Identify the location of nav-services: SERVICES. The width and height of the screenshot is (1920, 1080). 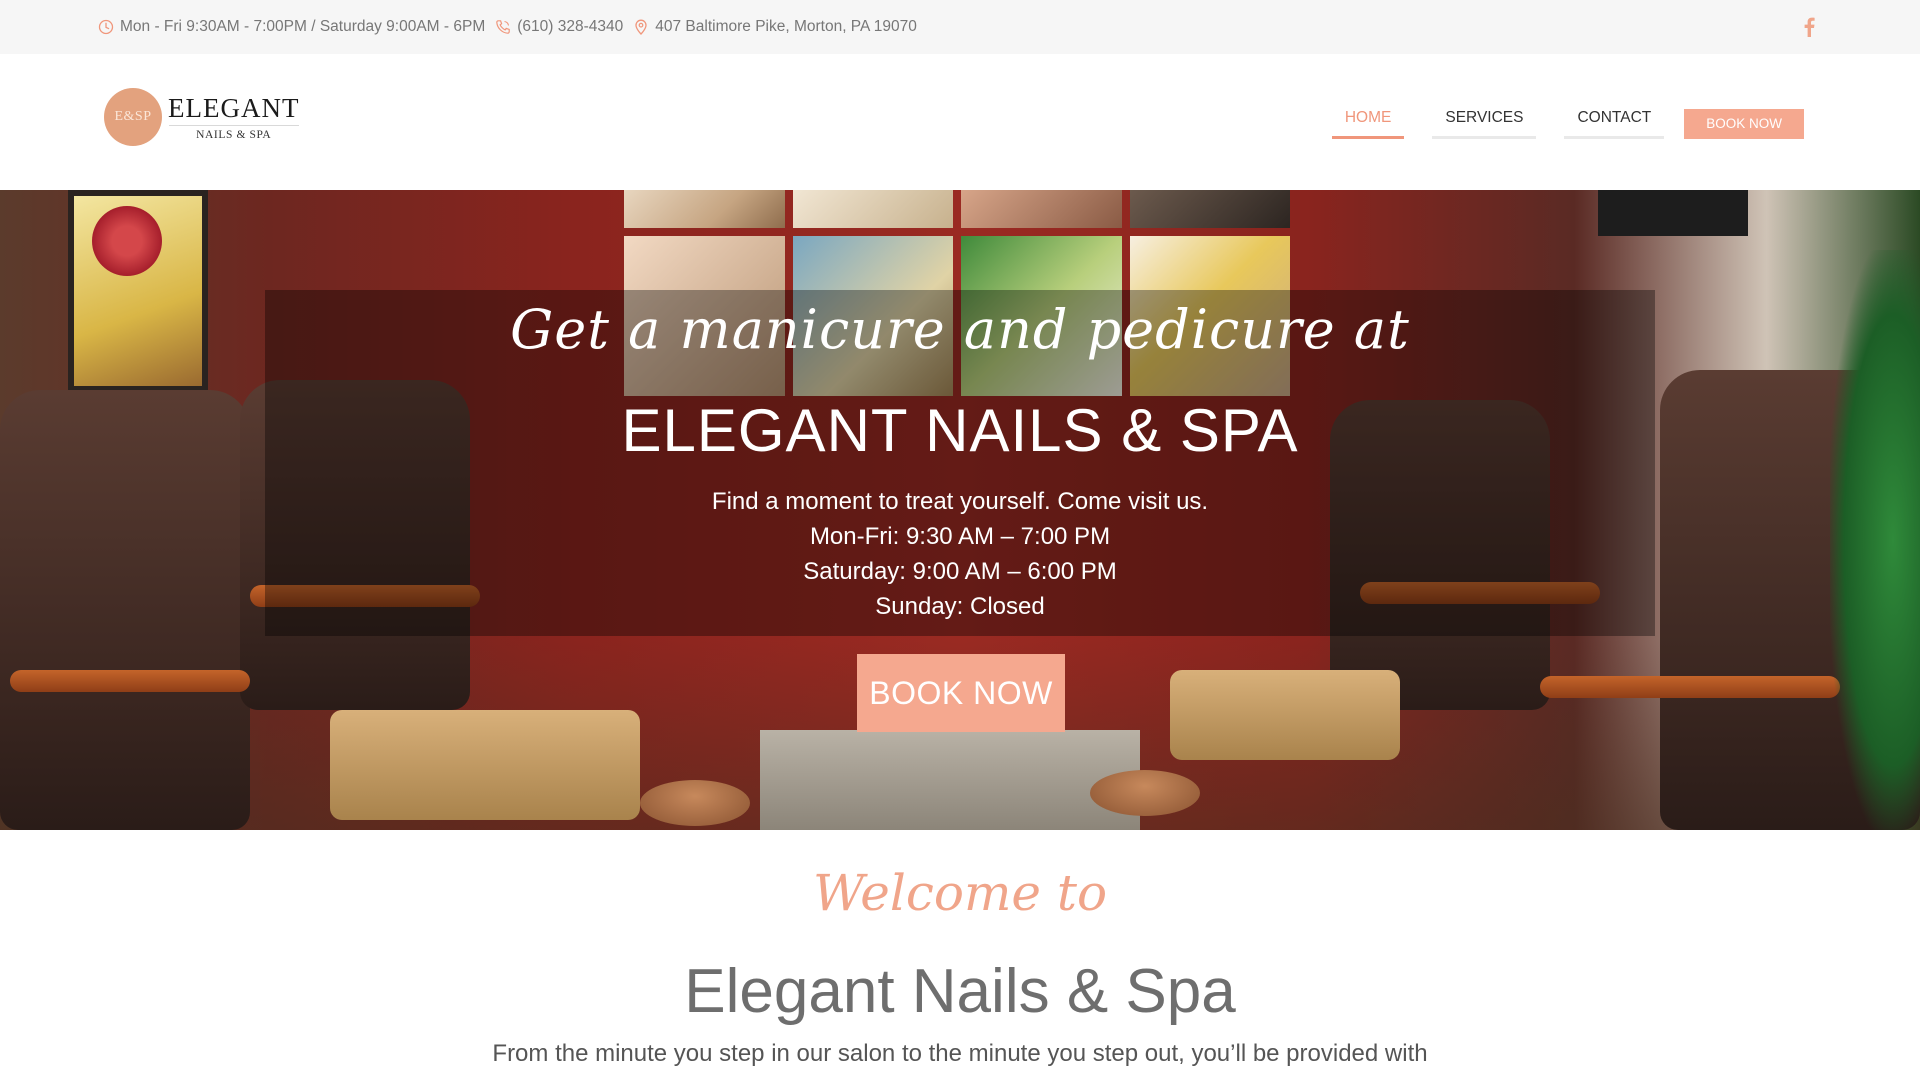
(1484, 123).